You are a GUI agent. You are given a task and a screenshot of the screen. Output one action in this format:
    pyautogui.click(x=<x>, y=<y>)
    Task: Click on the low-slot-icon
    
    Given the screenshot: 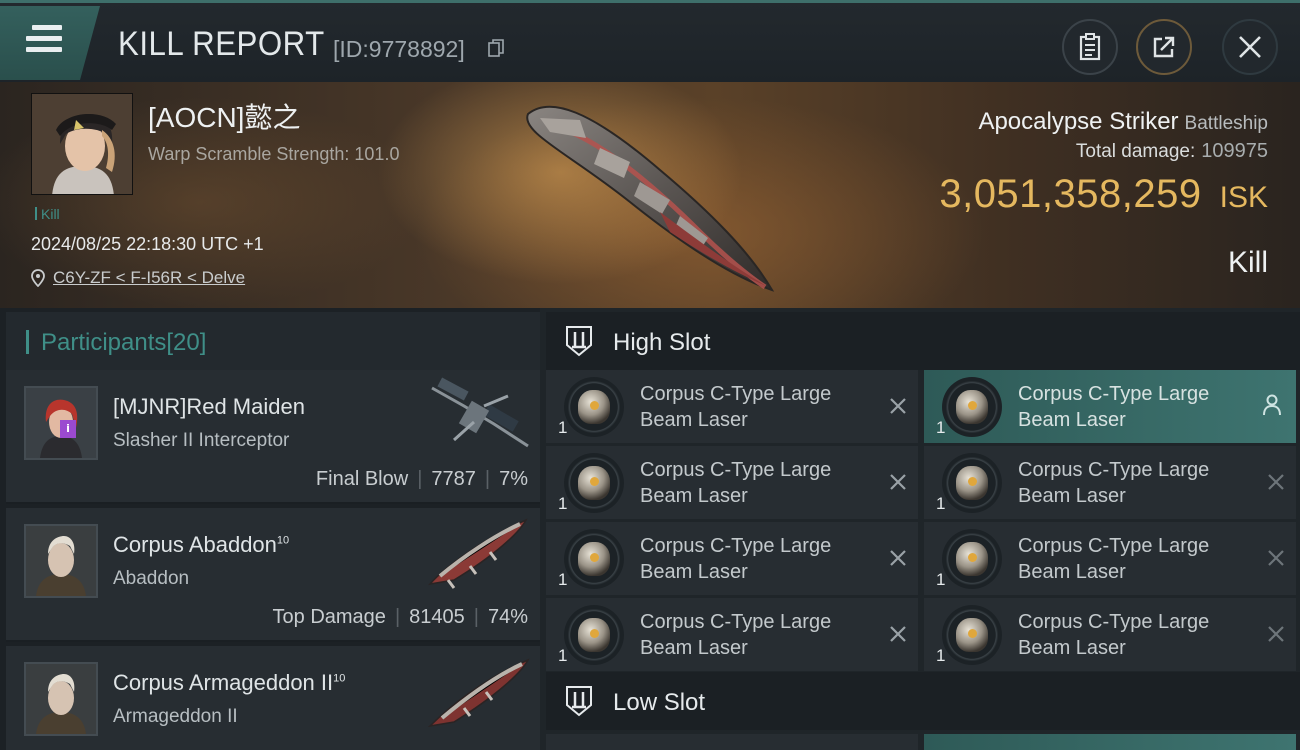 What is the action you would take?
    pyautogui.click(x=579, y=701)
    